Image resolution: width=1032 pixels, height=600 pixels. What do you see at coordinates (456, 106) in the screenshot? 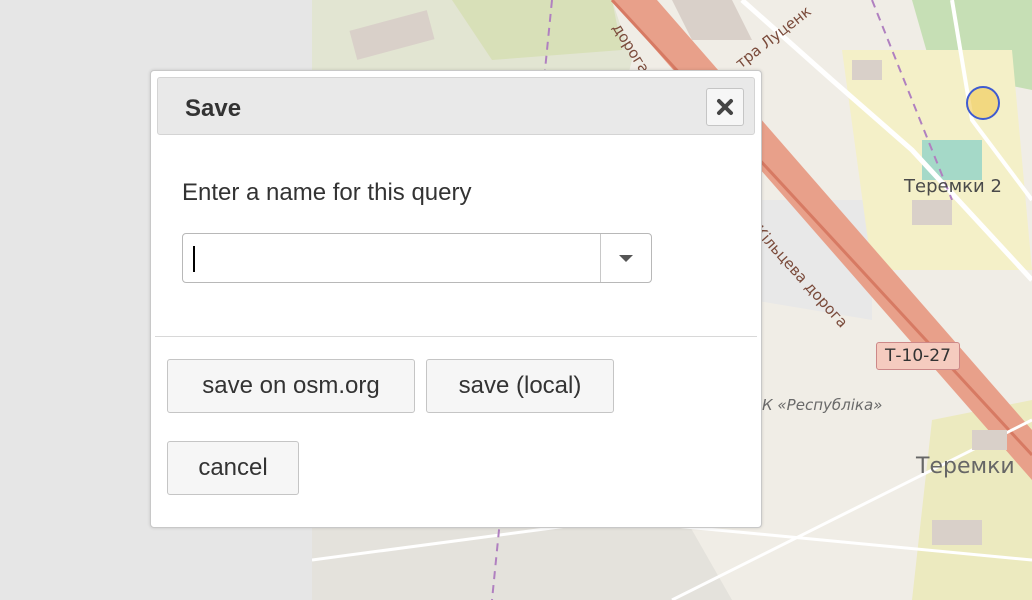
I see `dialog-titlebar: Save` at bounding box center [456, 106].